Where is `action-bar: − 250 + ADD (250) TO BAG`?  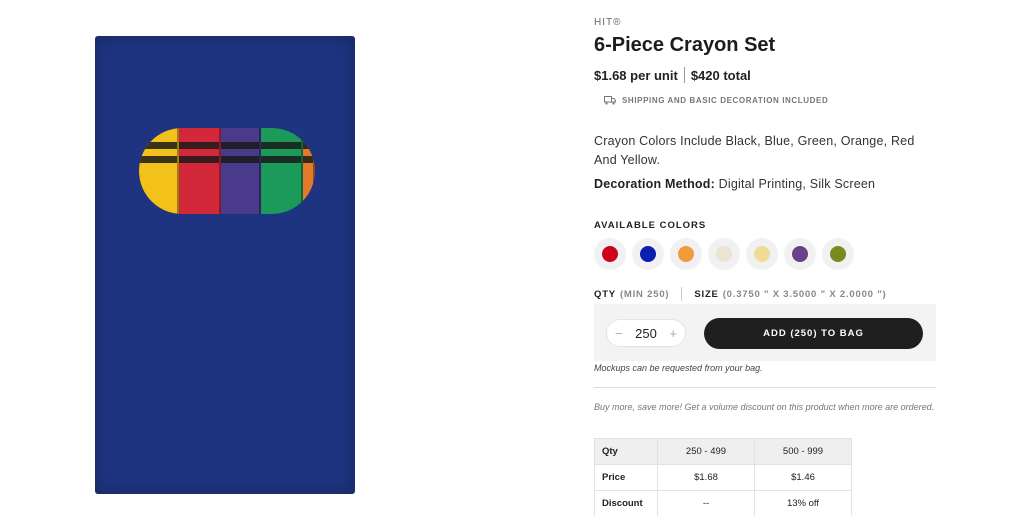
action-bar: − 250 + ADD (250) TO BAG is located at coordinates (765, 332).